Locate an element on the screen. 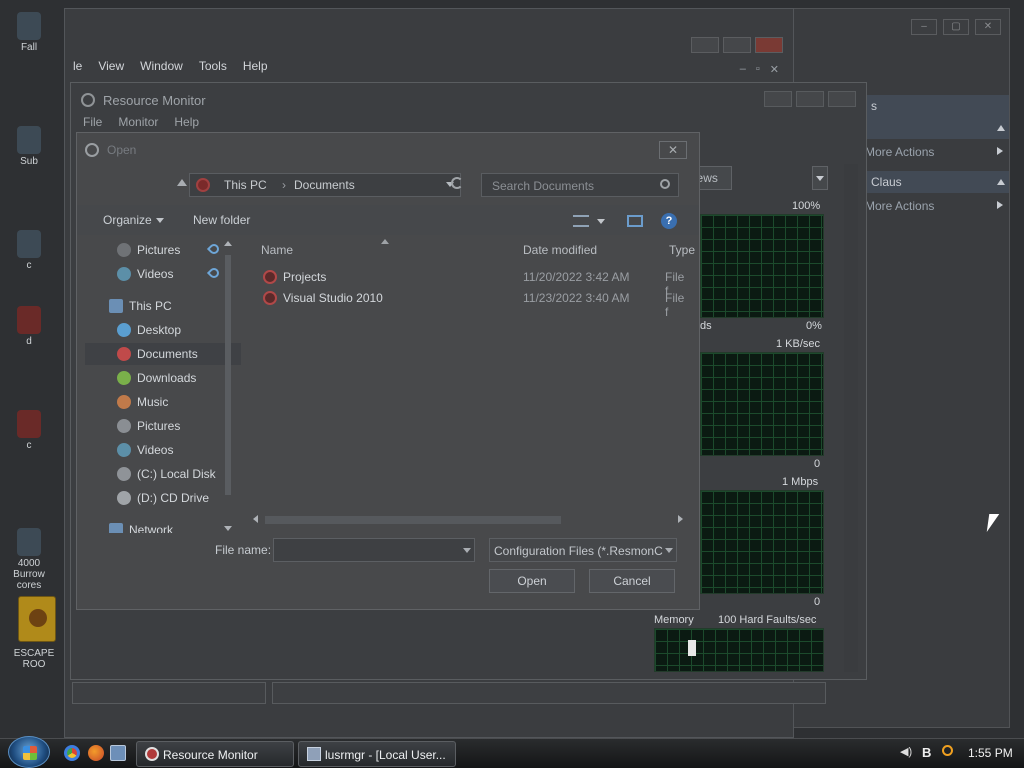  volume-icon: ◀) is located at coordinates (907, 752).